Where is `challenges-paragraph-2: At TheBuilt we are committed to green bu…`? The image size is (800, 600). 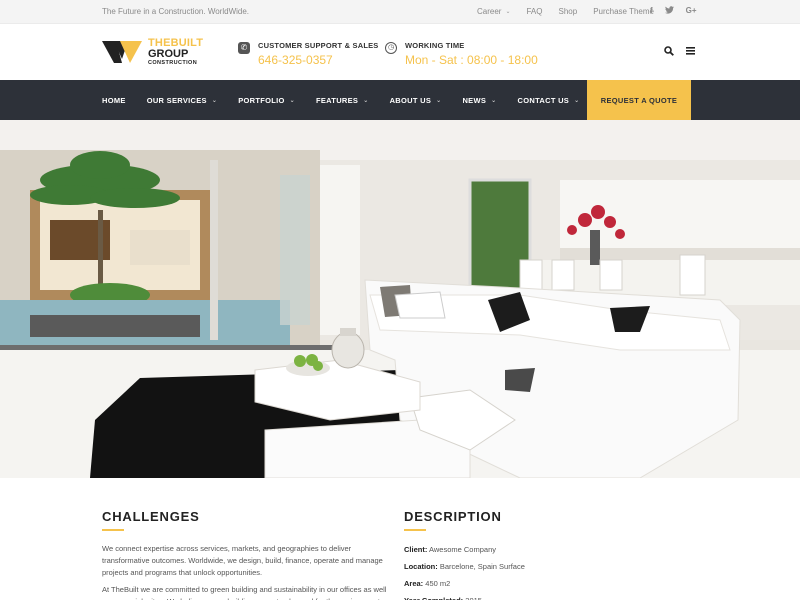 challenges-paragraph-2: At TheBuilt we are committed to green bu… is located at coordinates (244, 592).